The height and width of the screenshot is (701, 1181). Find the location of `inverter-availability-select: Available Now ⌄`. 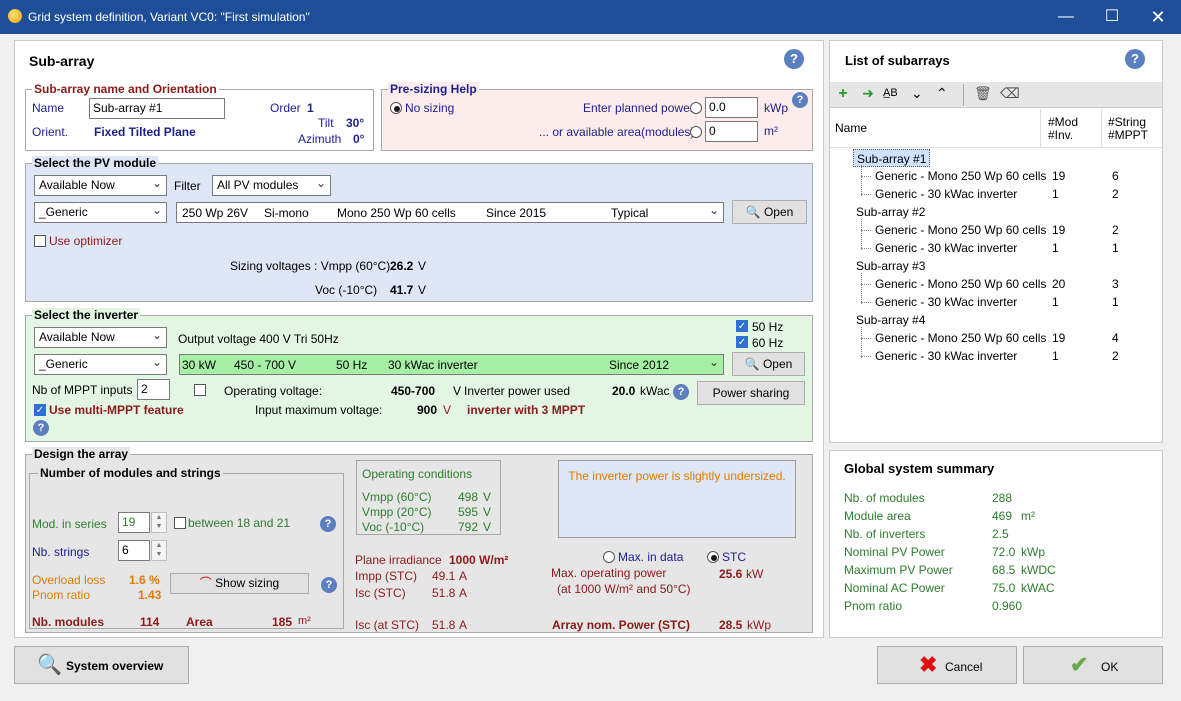

inverter-availability-select: Available Now ⌄ is located at coordinates (100, 337).